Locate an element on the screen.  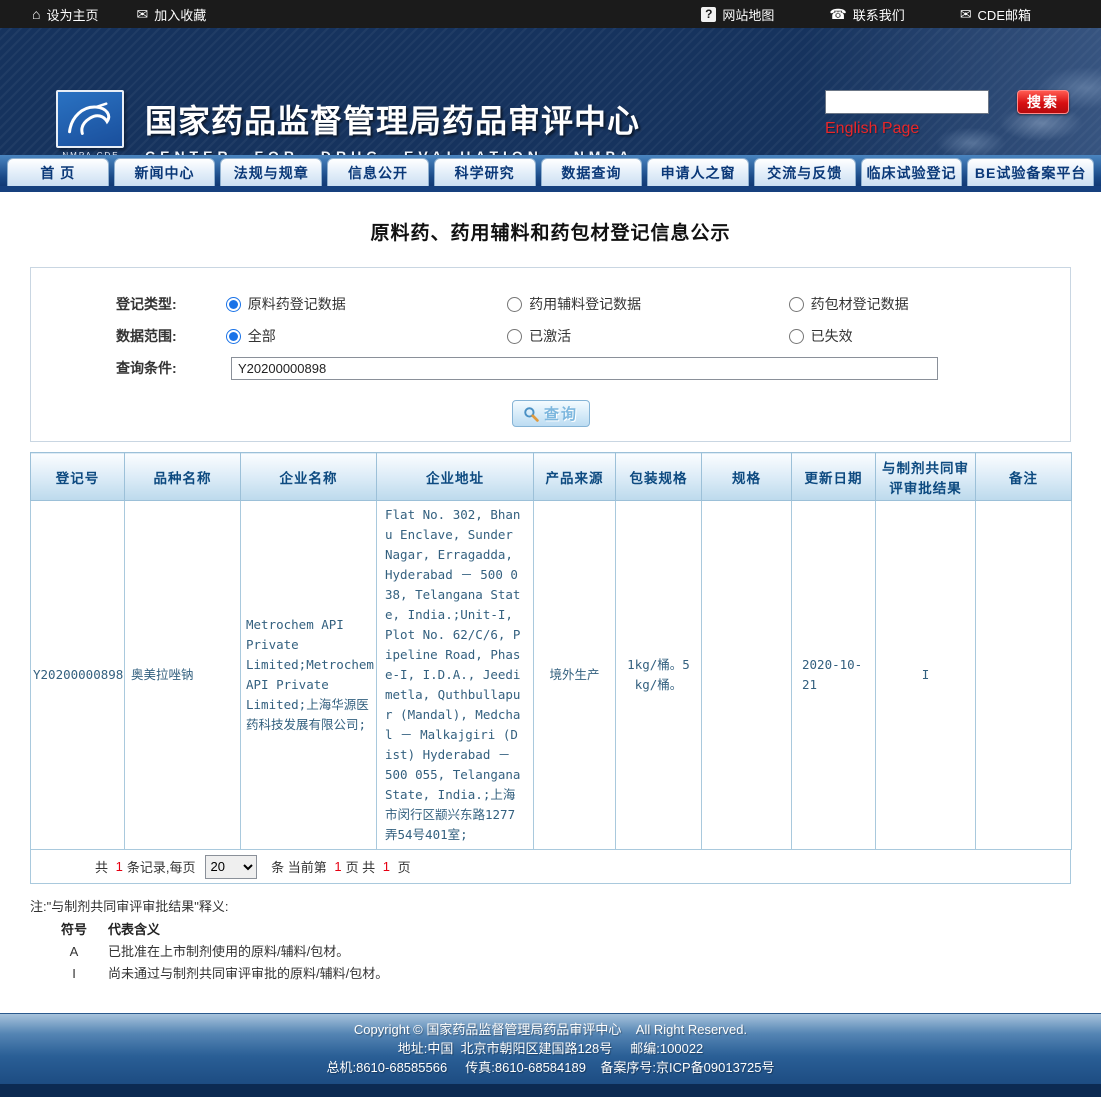
reg-type-option-api: 原料药登记数据 is located at coordinates (366, 304).